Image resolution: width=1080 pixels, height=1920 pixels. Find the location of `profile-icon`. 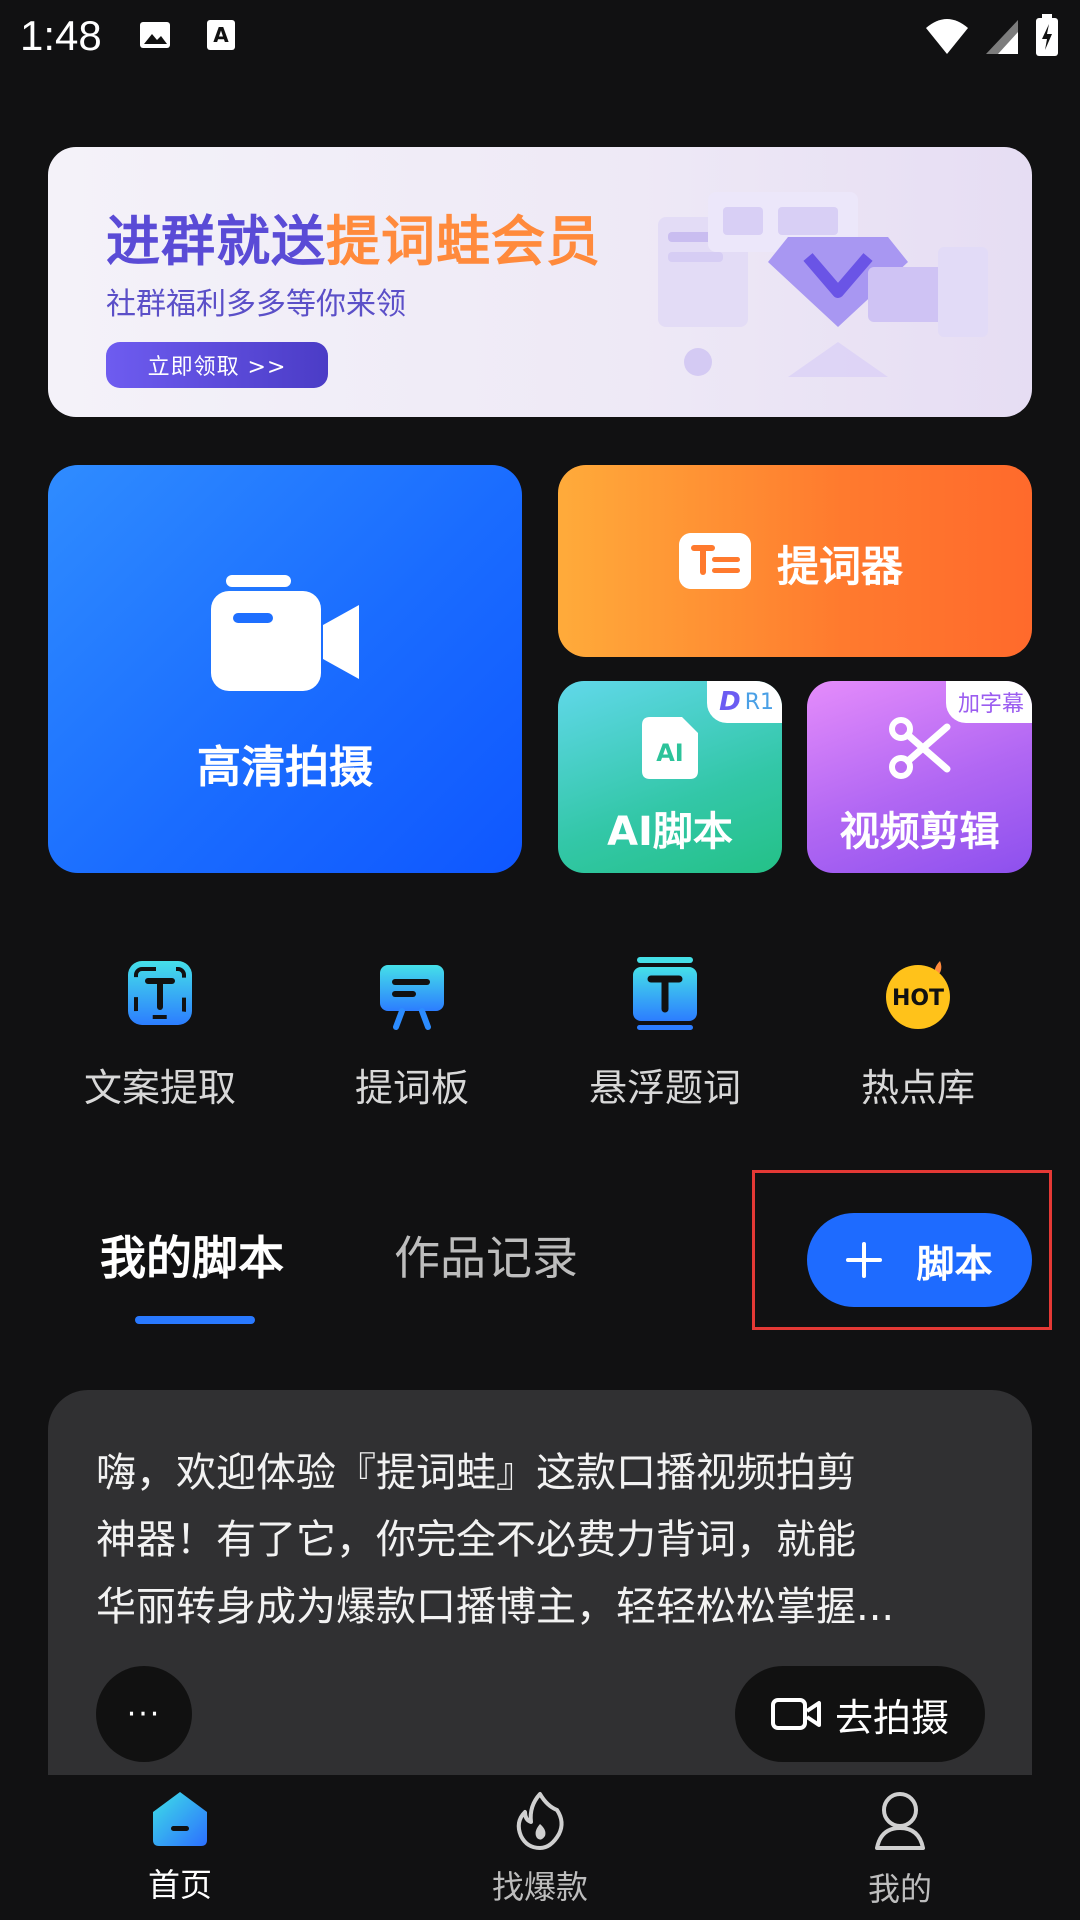

profile-icon is located at coordinates (900, 1821).